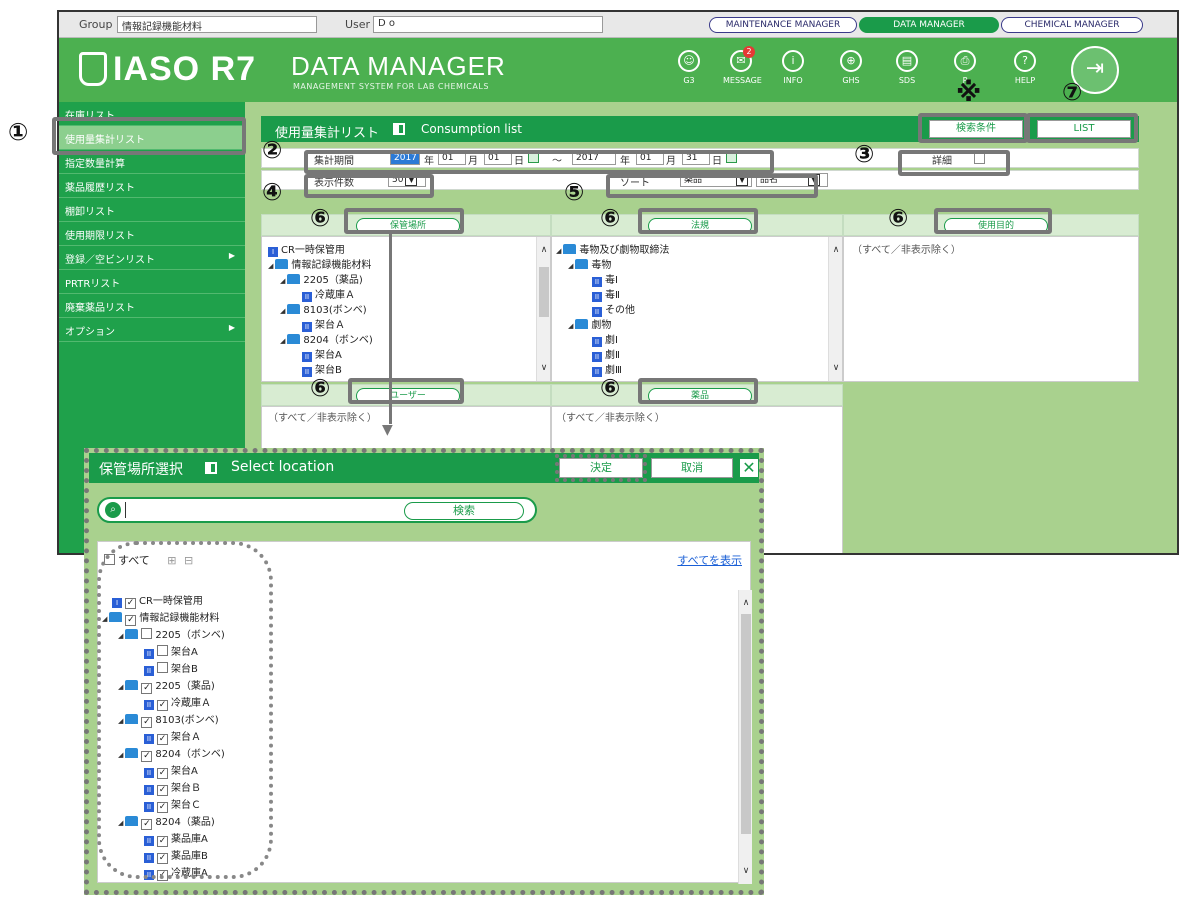  I want to click on tree-item: ◢ 毒物及び劇物取締法, so click(612, 248).